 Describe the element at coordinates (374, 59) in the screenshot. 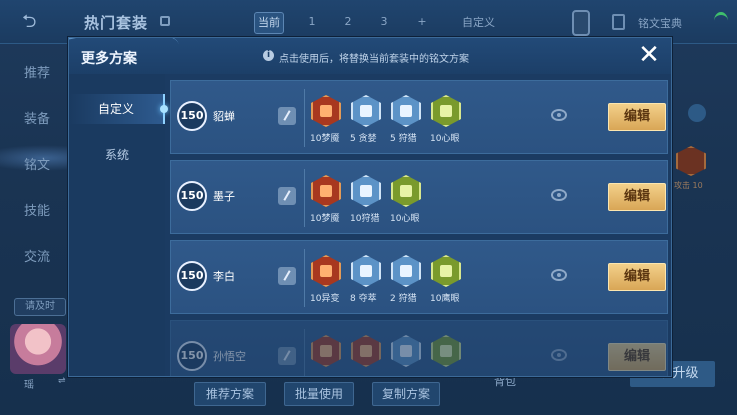

I see `modal-hint: 点击使用后，将替换当前套装中的铭文方案` at that location.